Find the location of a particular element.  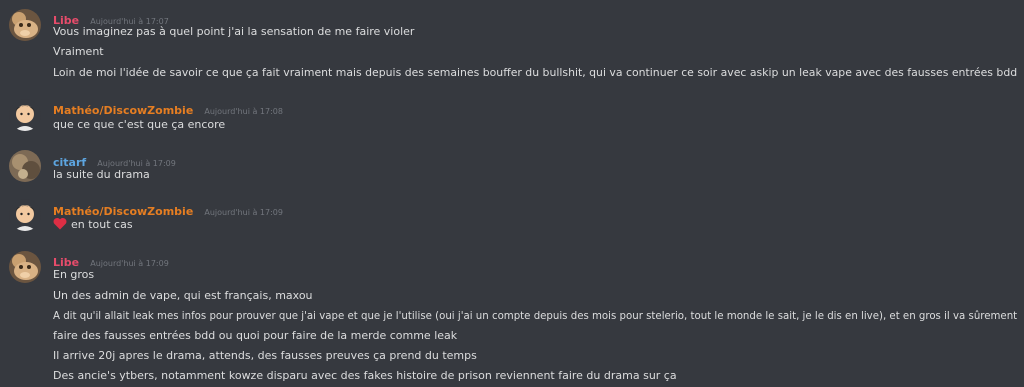

message-text: la suite du drama is located at coordinates (101, 174).